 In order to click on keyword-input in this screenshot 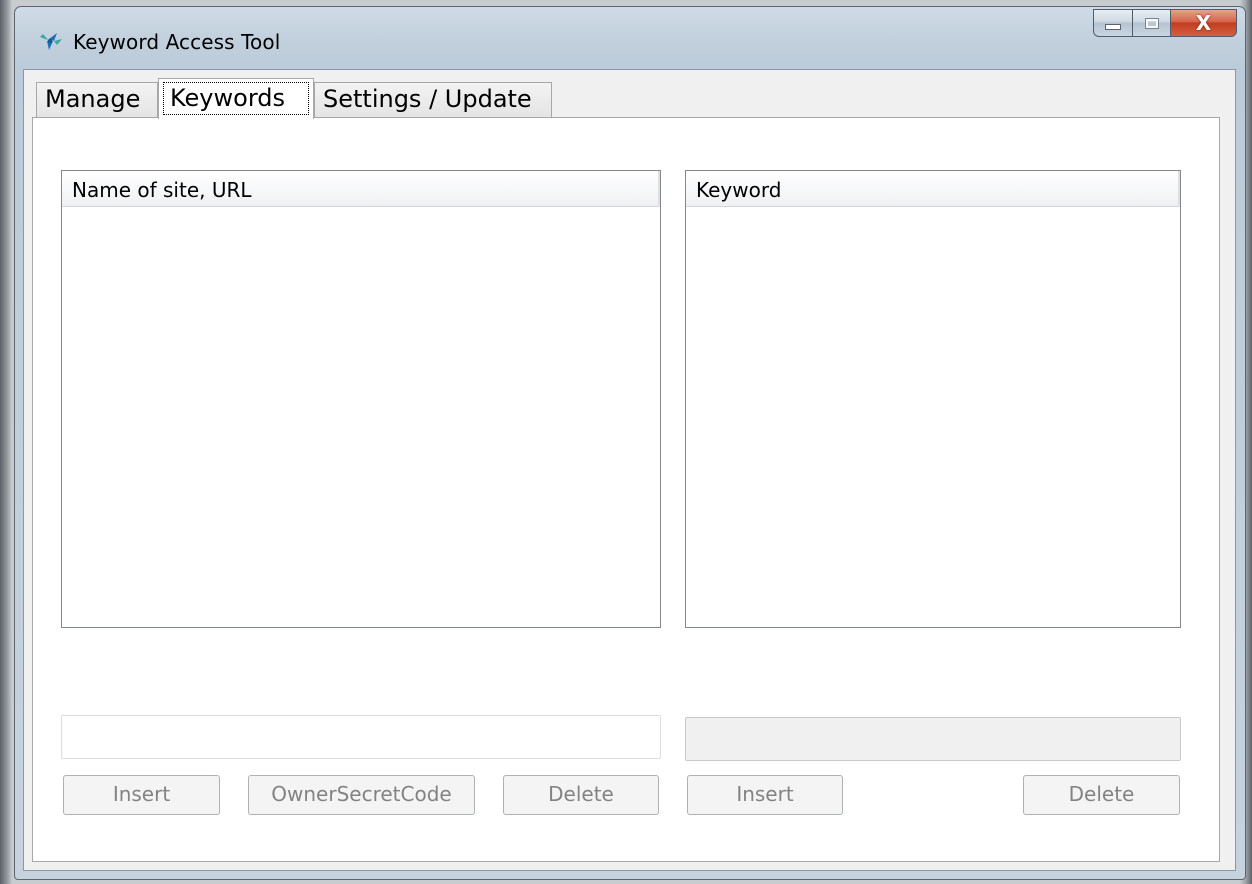, I will do `click(933, 739)`.